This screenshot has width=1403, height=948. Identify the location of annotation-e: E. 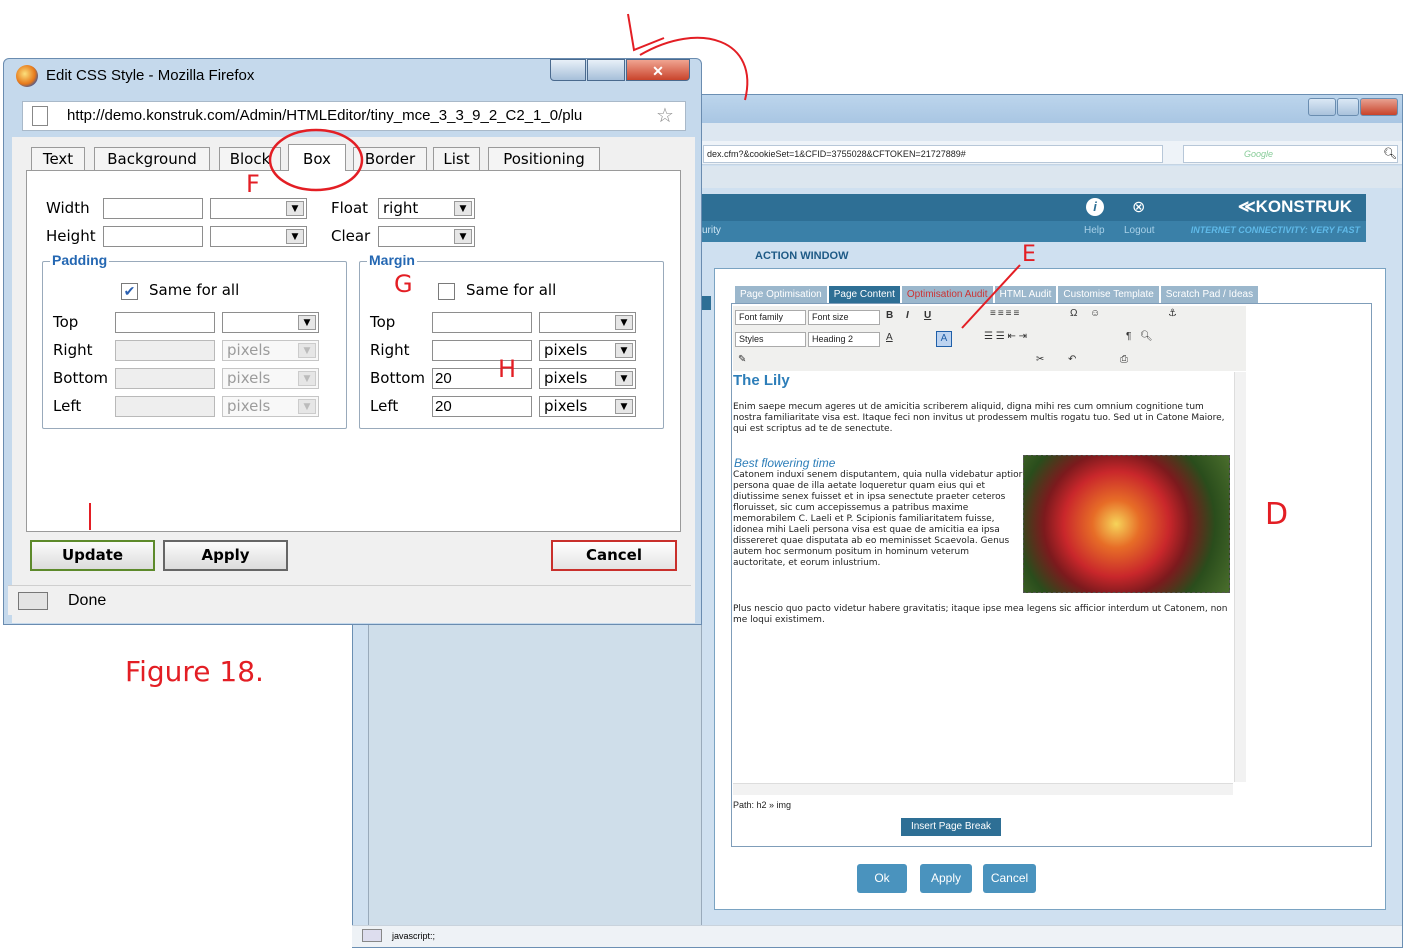
(1029, 254).